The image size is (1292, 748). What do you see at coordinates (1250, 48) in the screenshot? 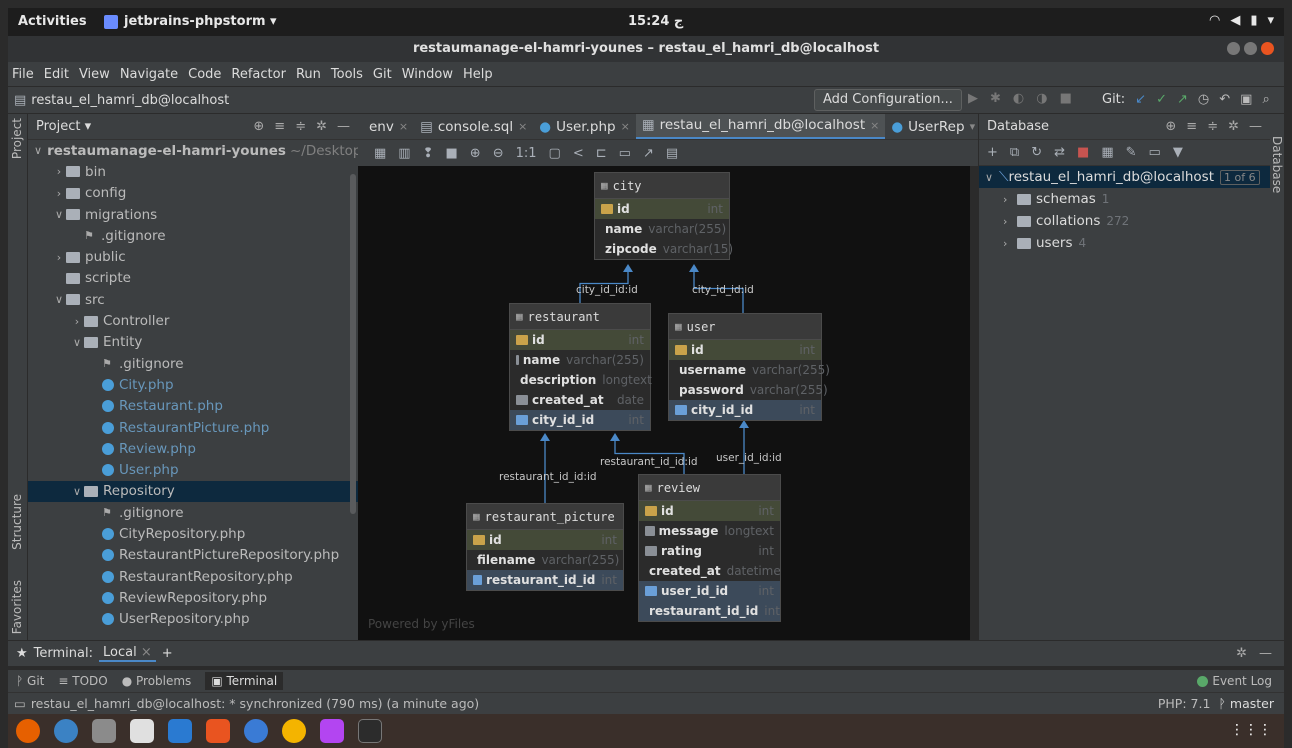
I see `maximize-button` at bounding box center [1250, 48].